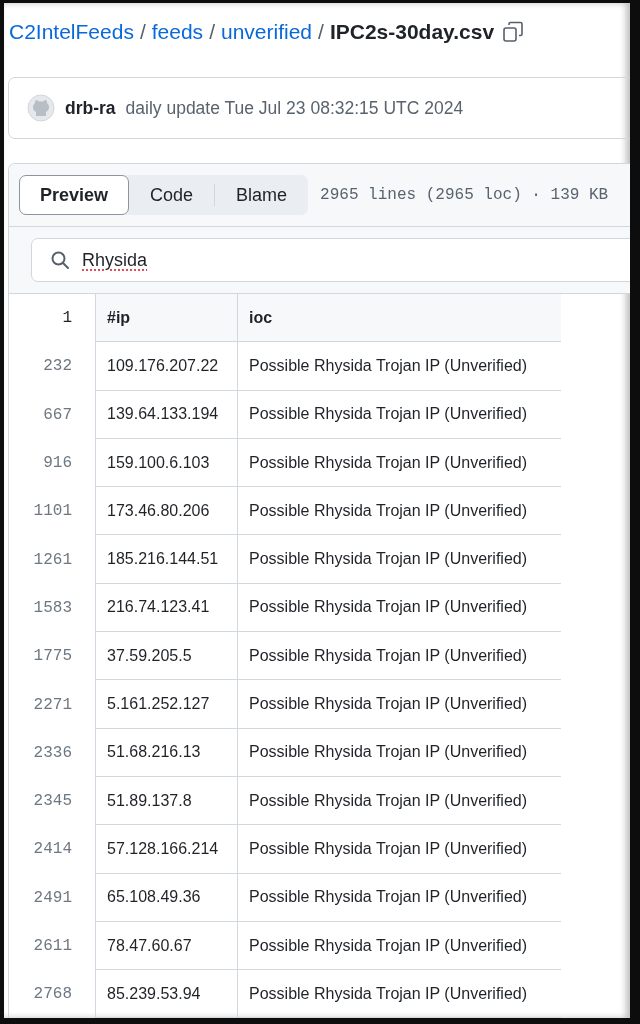 The width and height of the screenshot is (640, 1024). Describe the element at coordinates (167, 849) in the screenshot. I see `table-cell: 57.128.166.214` at that location.